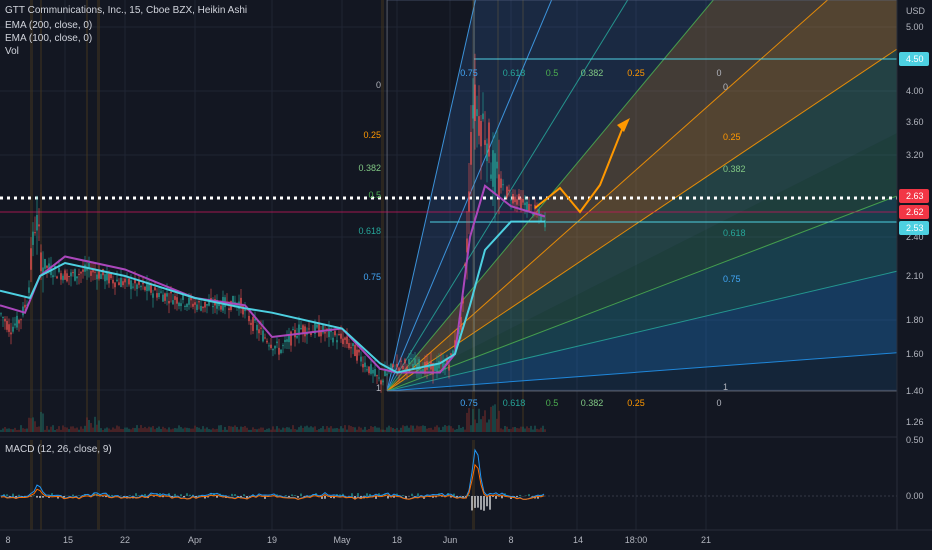  What do you see at coordinates (466, 540) in the screenshot?
I see `time-axis-bg` at bounding box center [466, 540].